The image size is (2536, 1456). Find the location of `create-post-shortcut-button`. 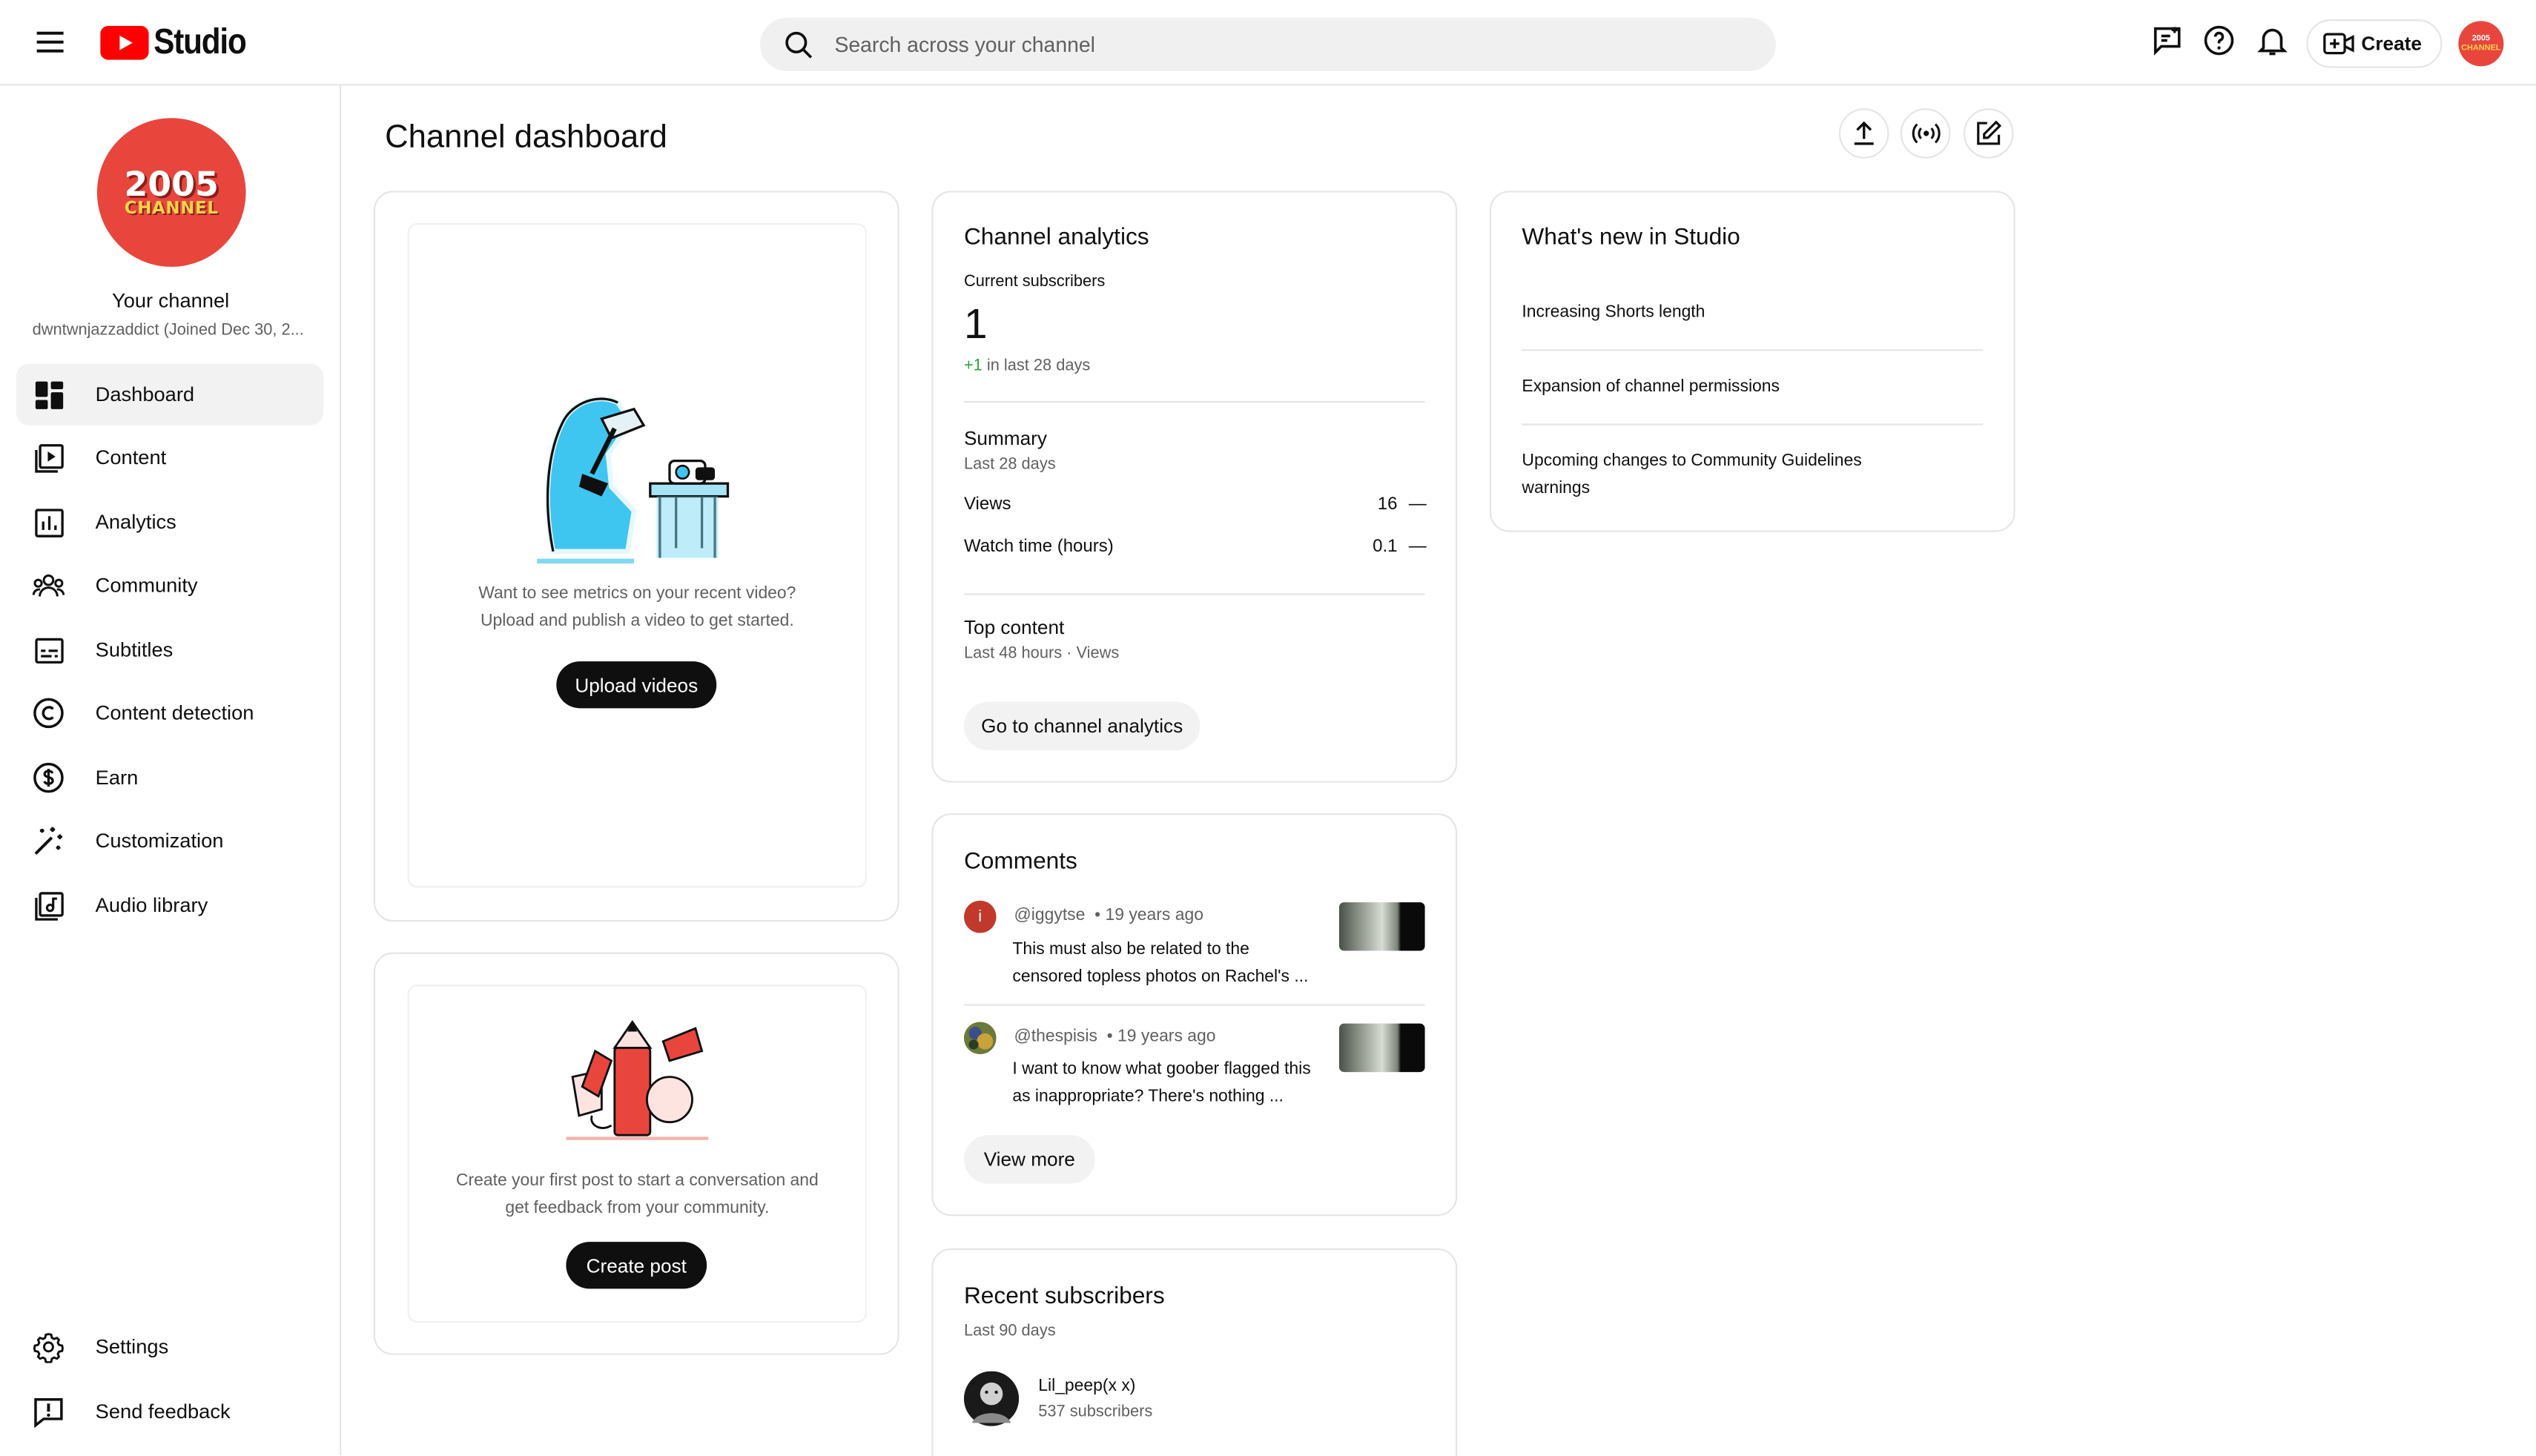

create-post-shortcut-button is located at coordinates (1989, 134).